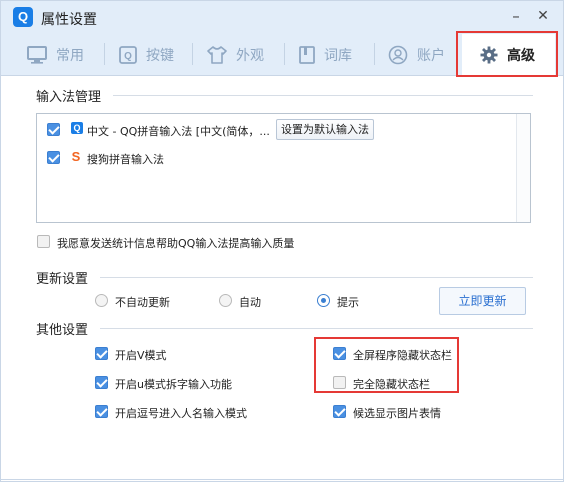 The width and height of the screenshot is (564, 482). What do you see at coordinates (250, 302) in the screenshot?
I see `update-option-label: 自动` at bounding box center [250, 302].